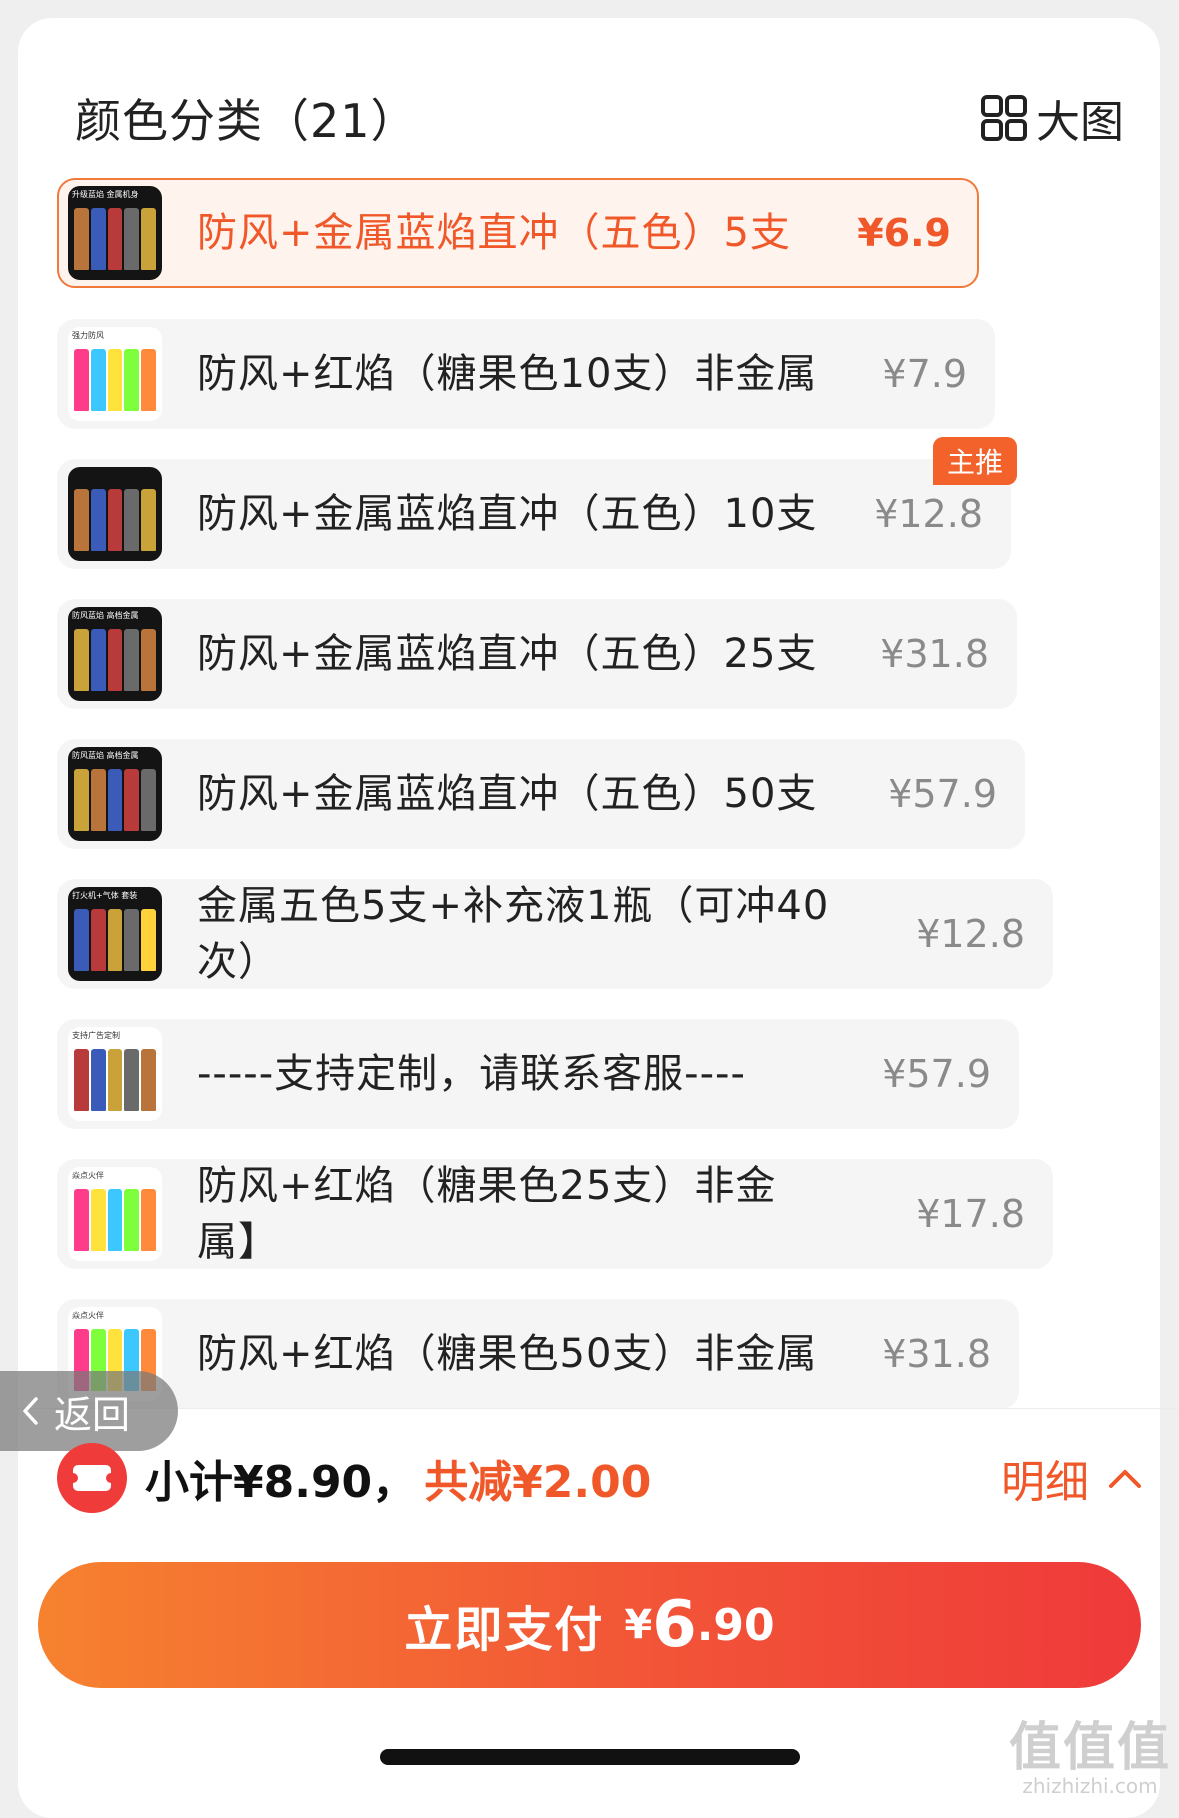 The width and height of the screenshot is (1179, 1818). I want to click on sku-option-1: 升级蓝焰 金属机身 防风+金属蓝焰直冲（五色）5支 ¥6.9, so click(518, 233).